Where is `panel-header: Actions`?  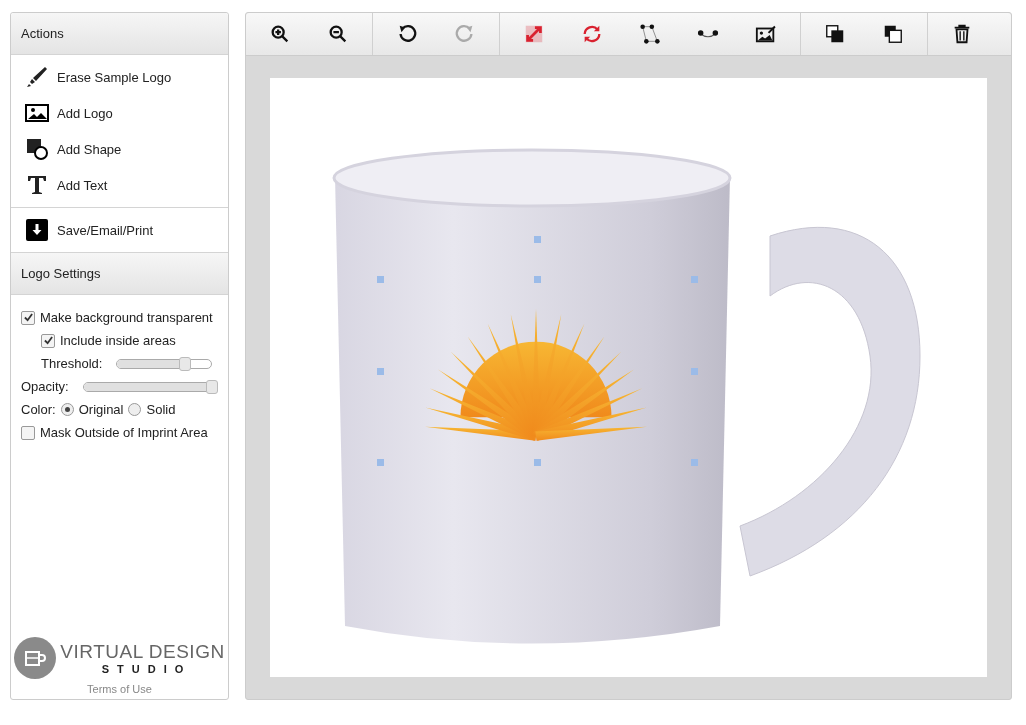
panel-header: Actions is located at coordinates (119, 34).